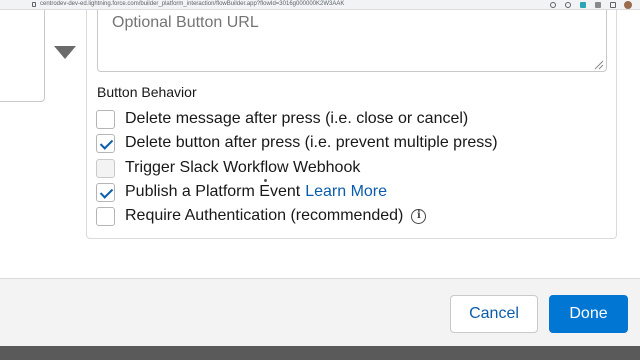  What do you see at coordinates (588, 314) in the screenshot?
I see `done-button: Done` at bounding box center [588, 314].